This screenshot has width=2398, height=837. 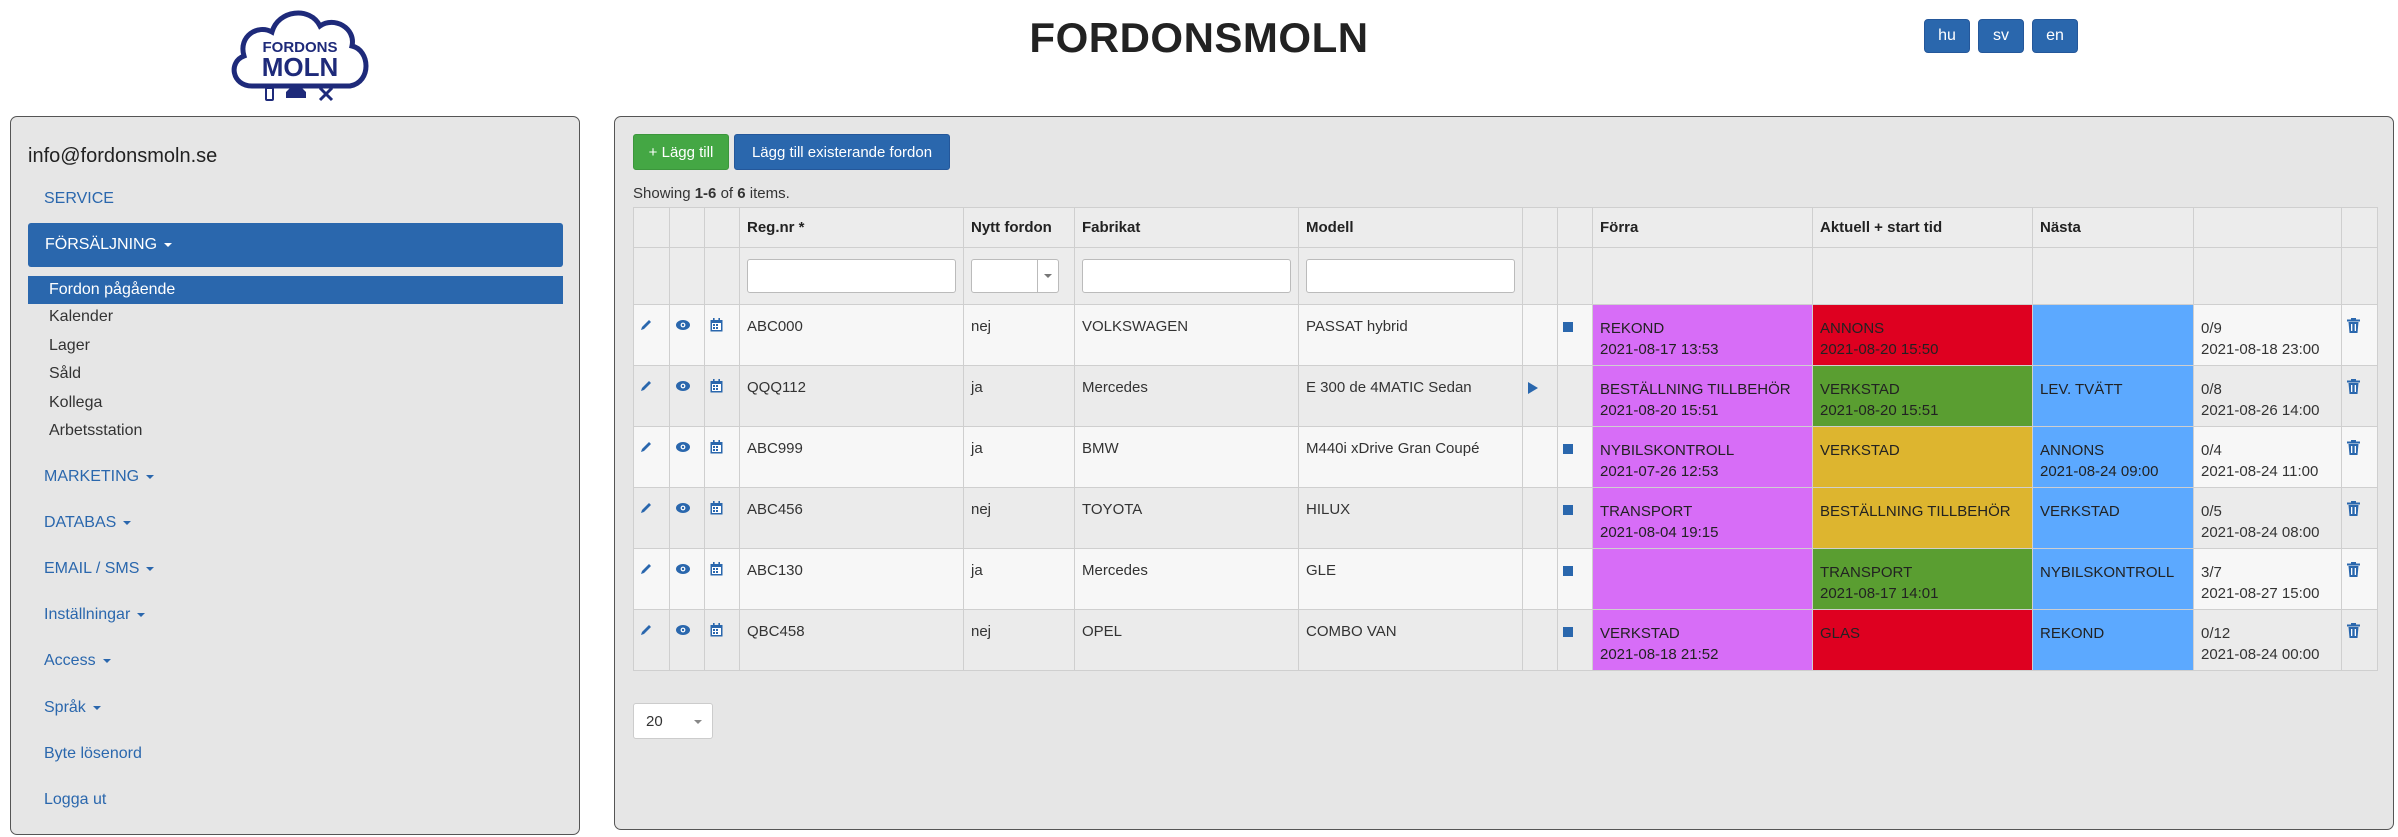 What do you see at coordinates (1659, 532) in the screenshot?
I see `forra-stage-time: 2021-08-04 19:15` at bounding box center [1659, 532].